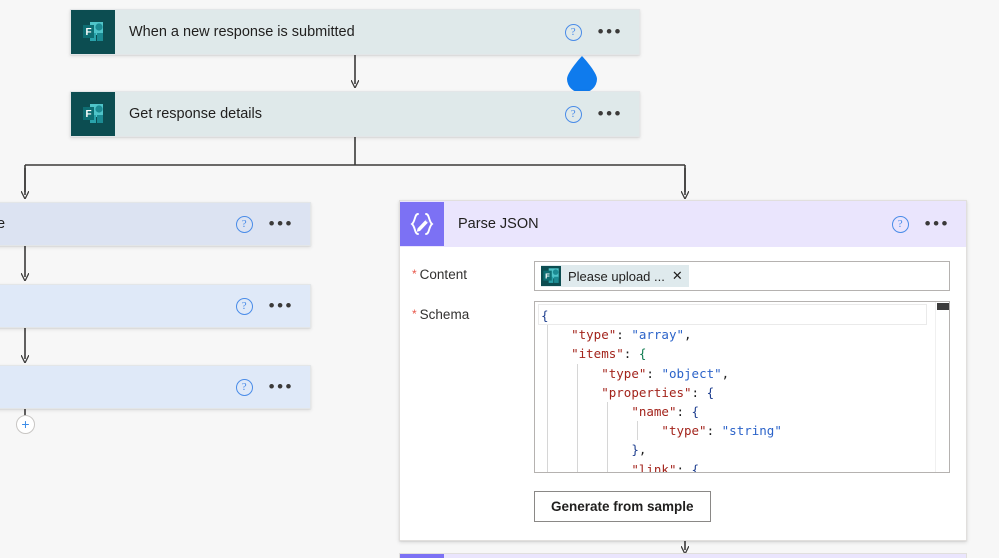 The width and height of the screenshot is (999, 558). Describe the element at coordinates (443, 274) in the screenshot. I see `content-label-text: Content` at that location.